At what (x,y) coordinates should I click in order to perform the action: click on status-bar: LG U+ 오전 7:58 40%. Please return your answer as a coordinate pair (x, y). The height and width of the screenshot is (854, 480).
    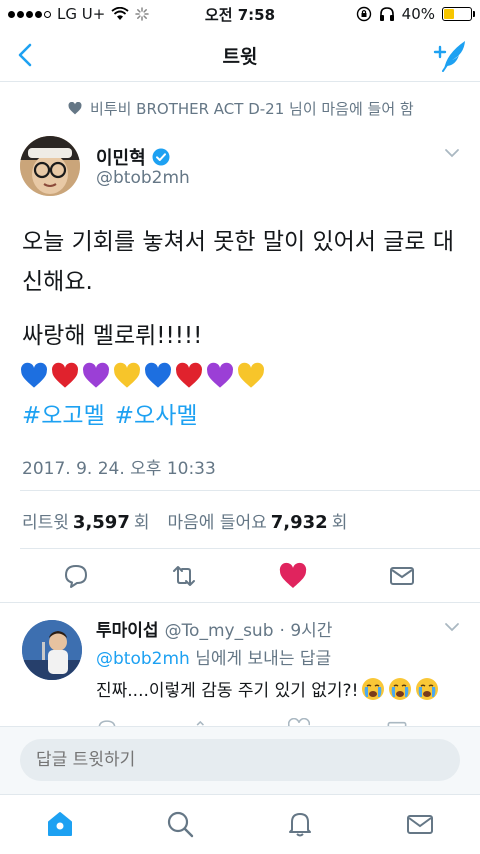
    Looking at the image, I should click on (240, 14).